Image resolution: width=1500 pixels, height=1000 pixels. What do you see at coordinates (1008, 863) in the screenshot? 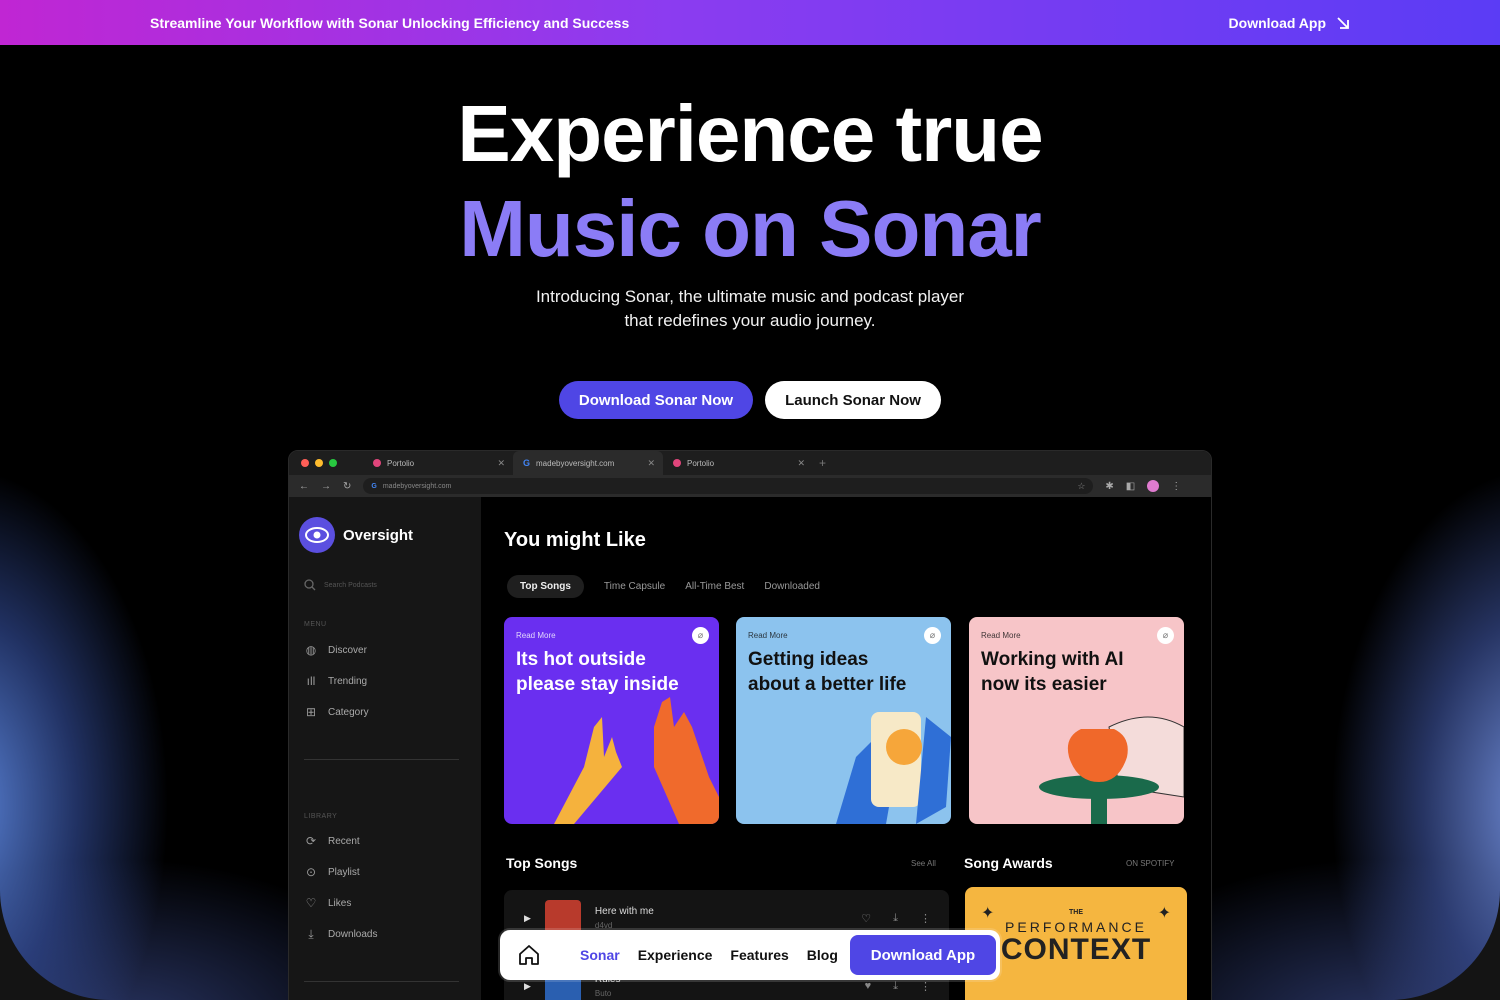
I see `song-awards-title: Song Awards` at bounding box center [1008, 863].